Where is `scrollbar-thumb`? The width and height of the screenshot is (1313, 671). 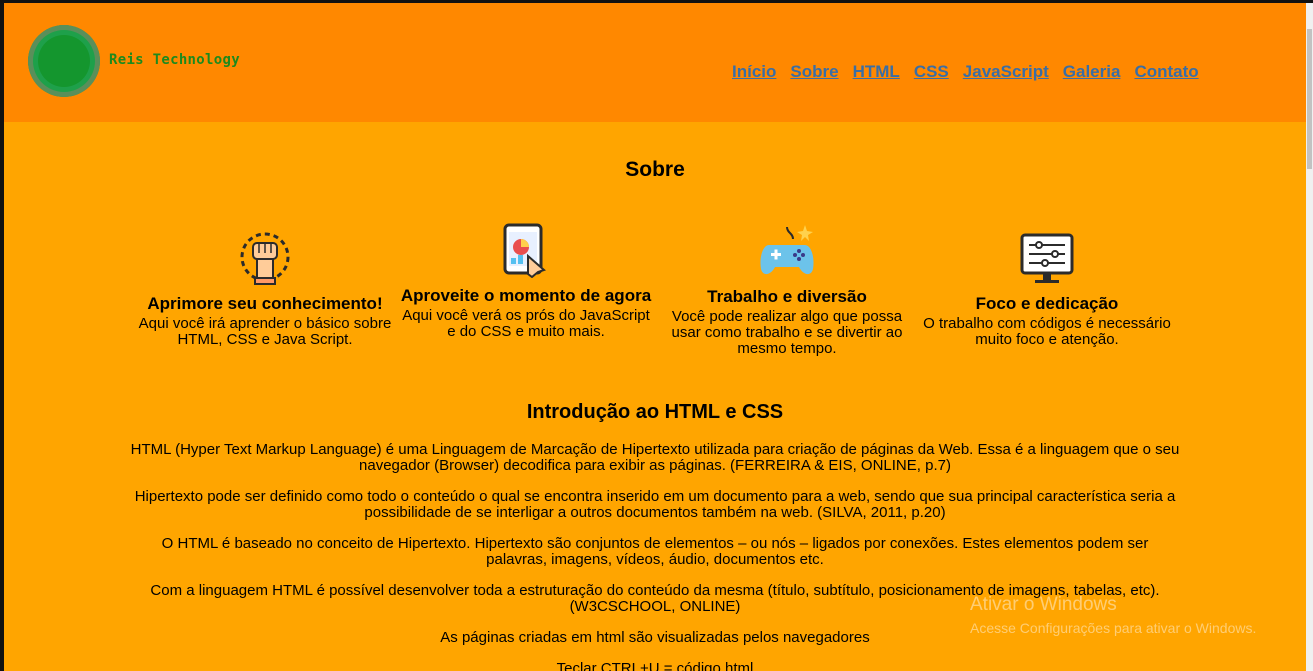 scrollbar-thumb is located at coordinates (1309, 99).